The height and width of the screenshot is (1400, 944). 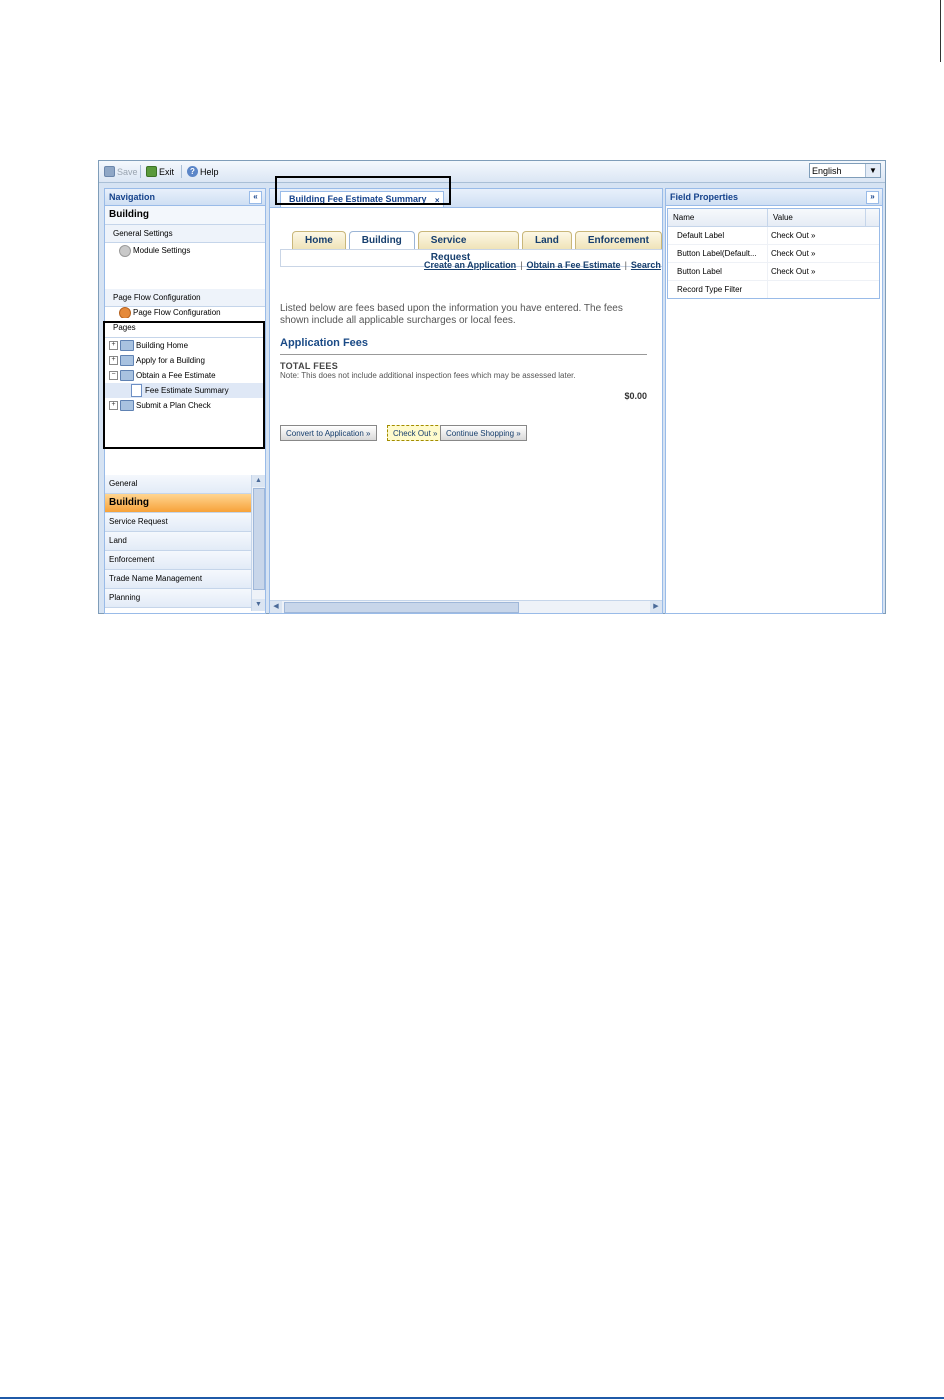 What do you see at coordinates (483, 433) in the screenshot?
I see `continue-shopping-button: Continue Shopping »` at bounding box center [483, 433].